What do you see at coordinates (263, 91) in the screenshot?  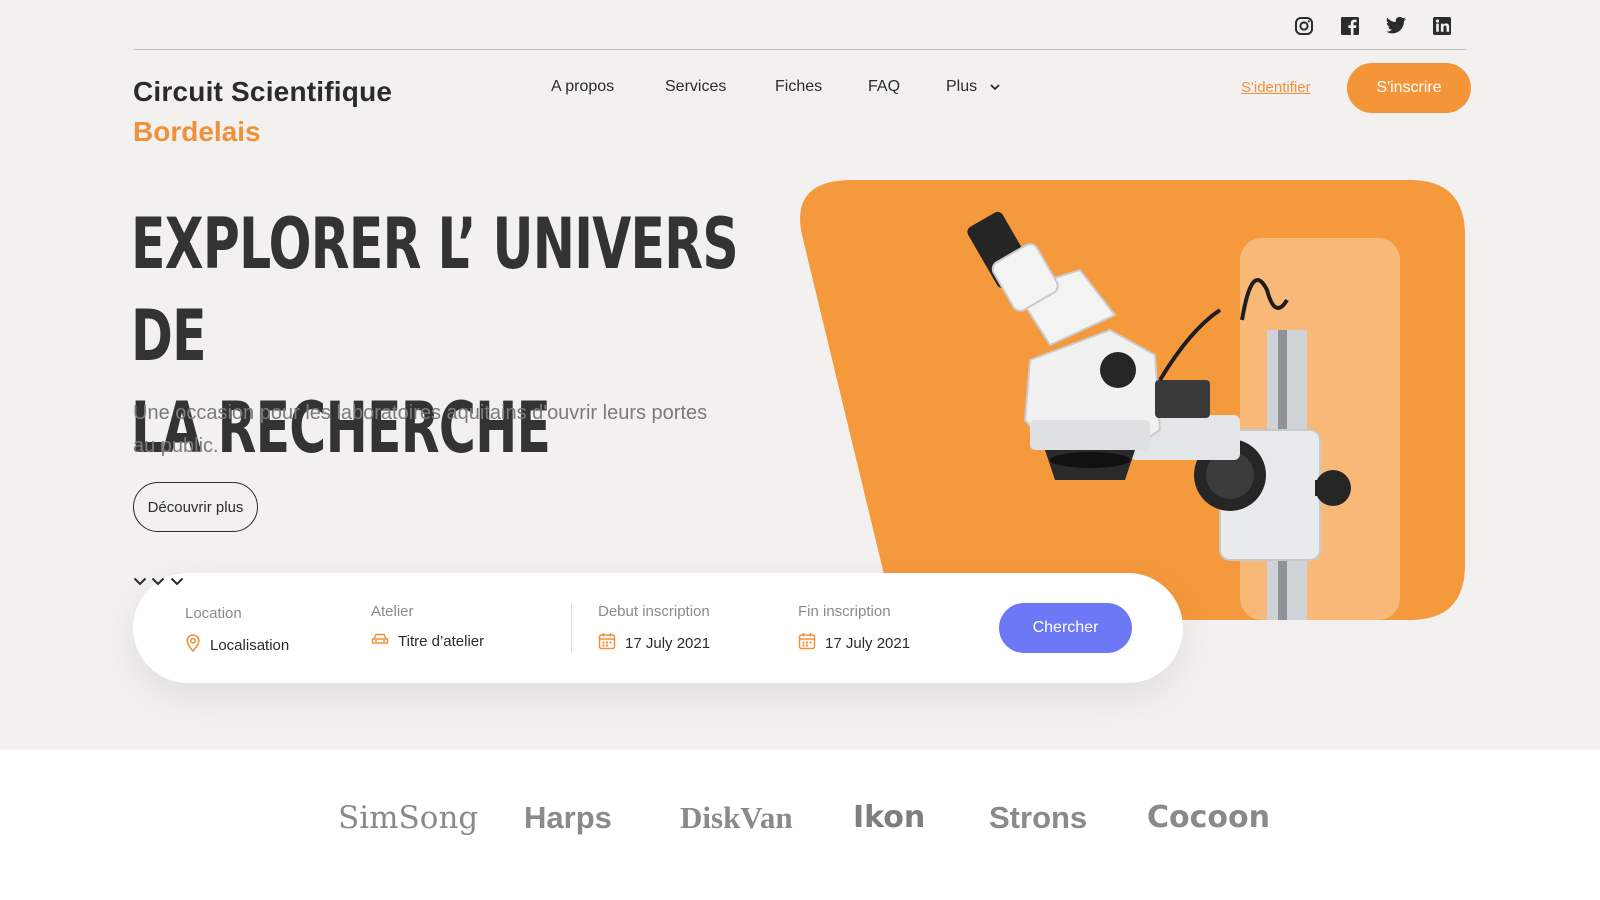 I see `brand-name-line1: Circuit Scientifique` at bounding box center [263, 91].